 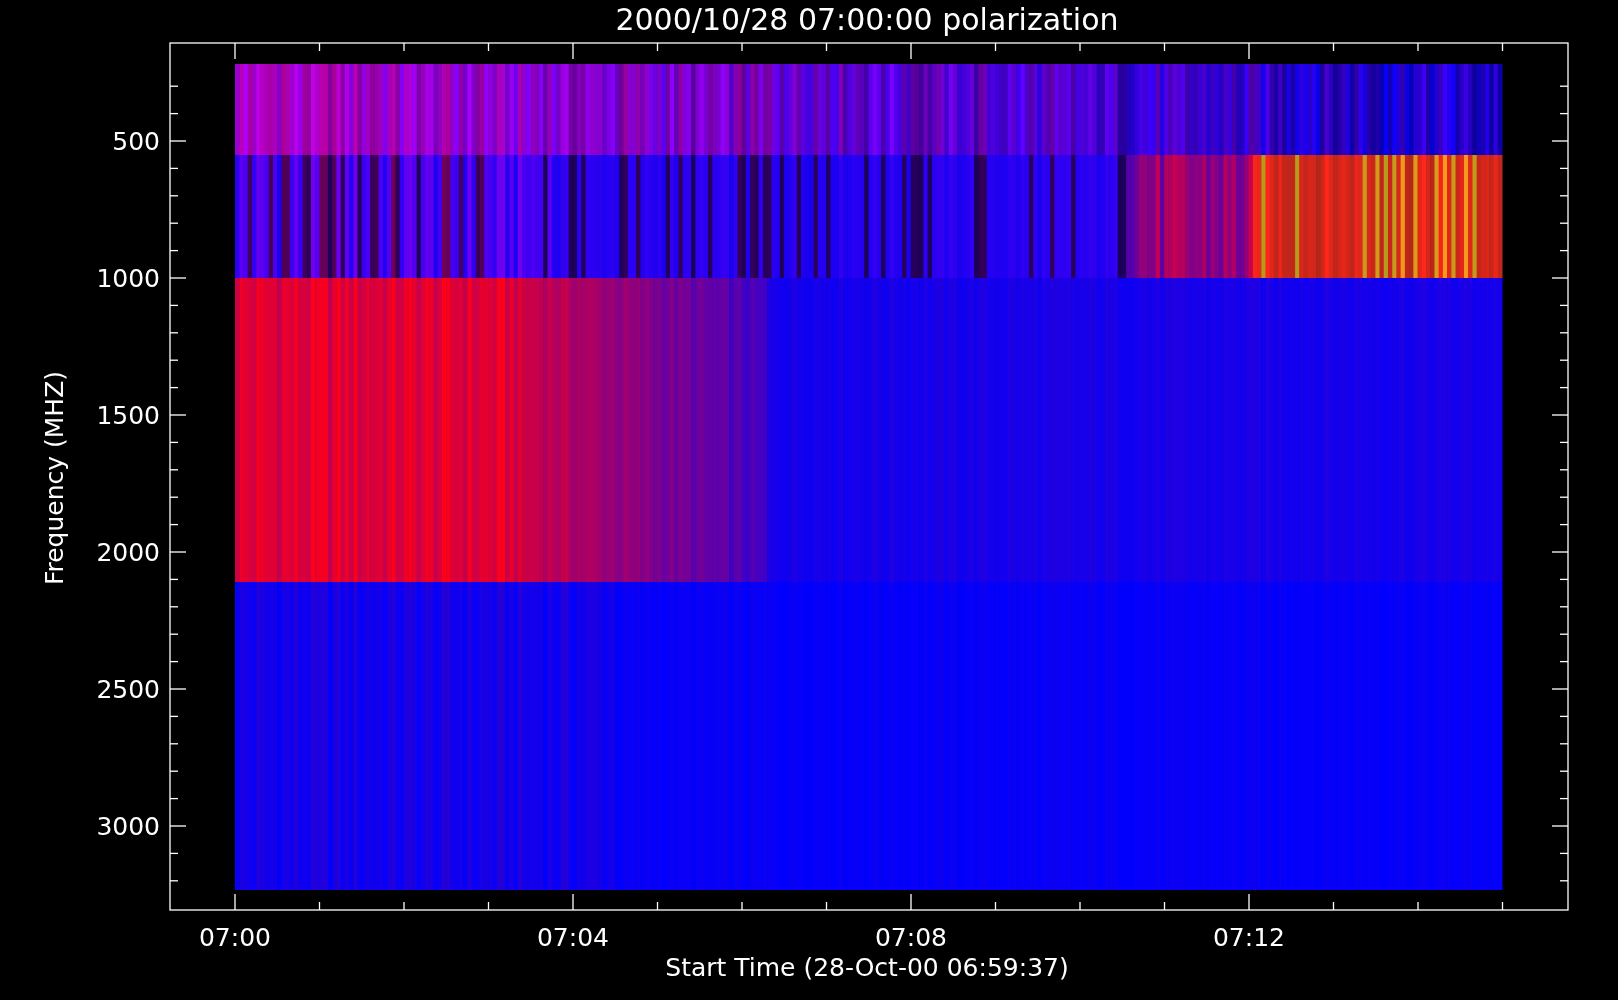 What do you see at coordinates (136, 141) in the screenshot?
I see `y-tick-label: 500` at bounding box center [136, 141].